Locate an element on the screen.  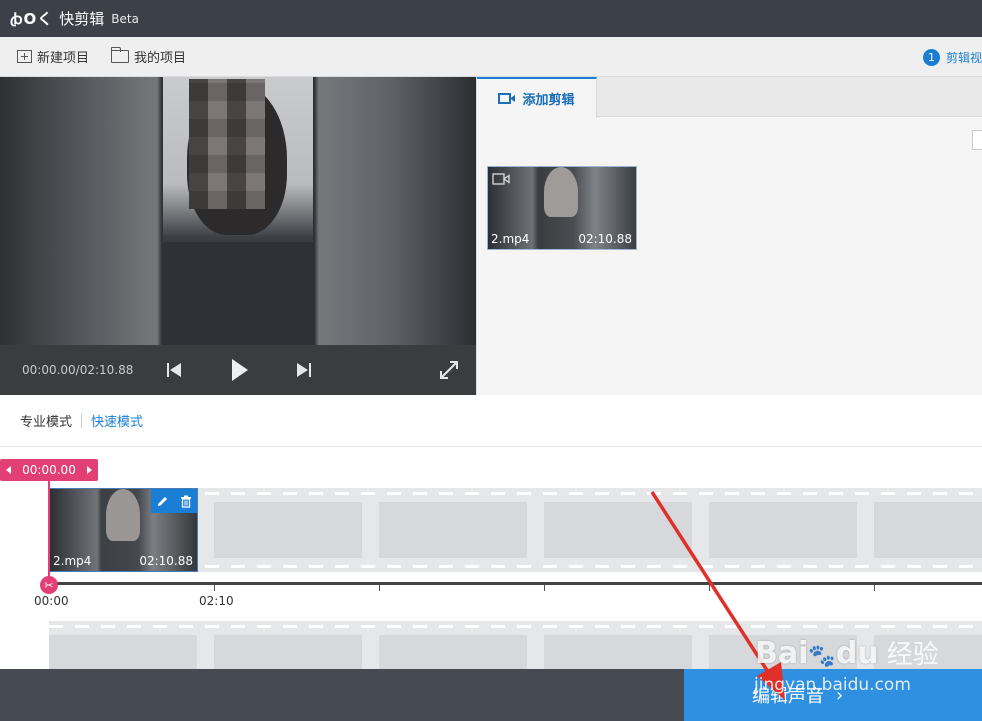
step-label: 剪辑视 is located at coordinates (963, 57).